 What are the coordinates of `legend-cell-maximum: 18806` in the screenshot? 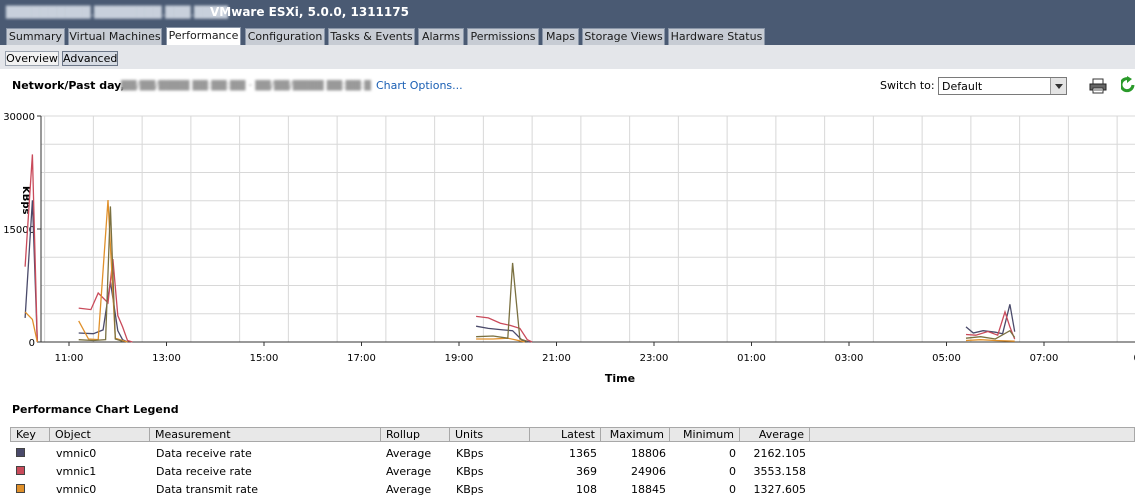 It's located at (648, 453).